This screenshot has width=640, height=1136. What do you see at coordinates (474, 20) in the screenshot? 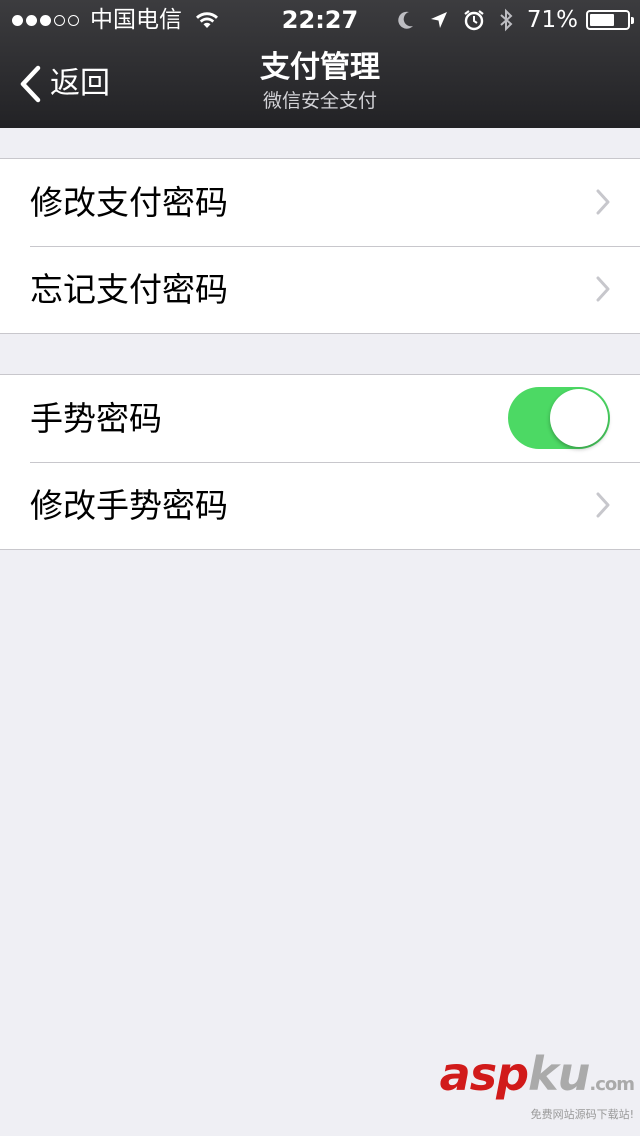
I see `alarm-icon` at bounding box center [474, 20].